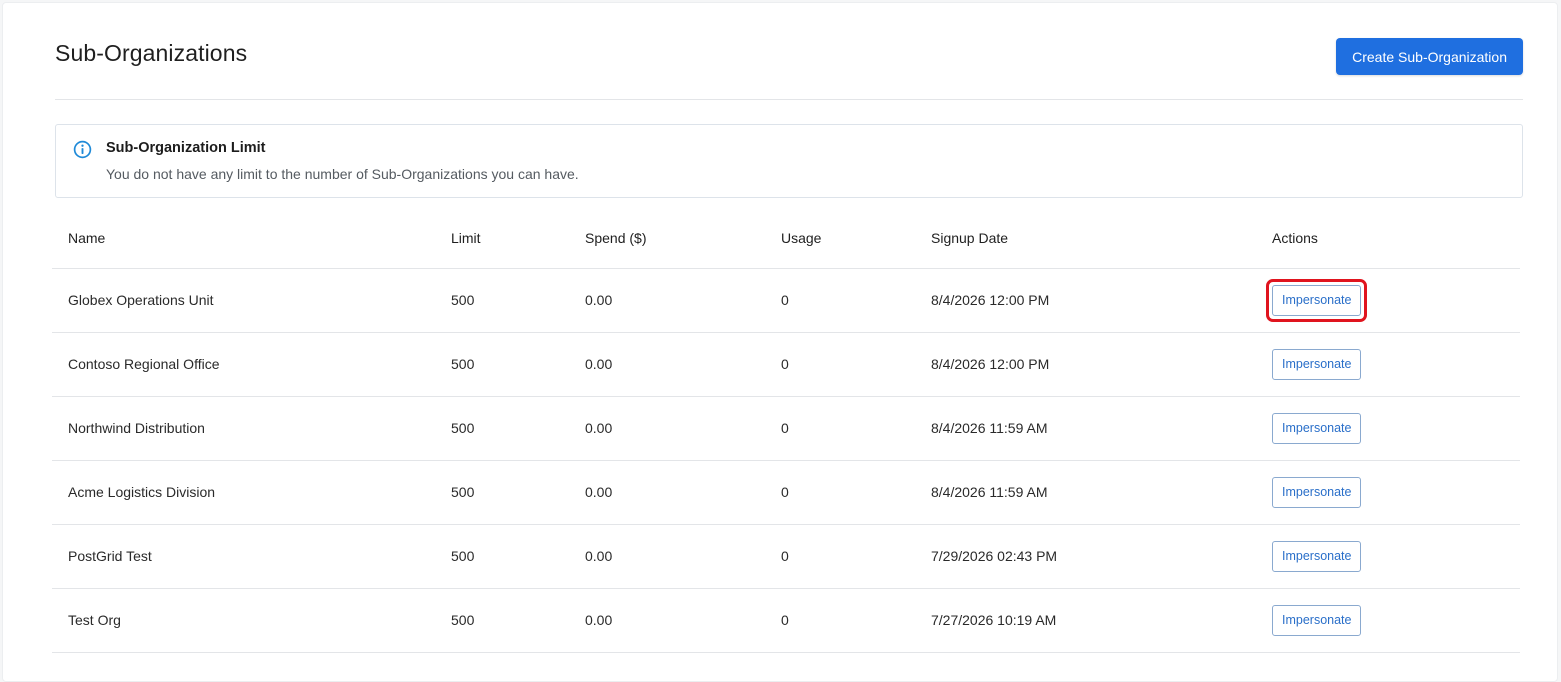  What do you see at coordinates (82, 149) in the screenshot?
I see `info-icon` at bounding box center [82, 149].